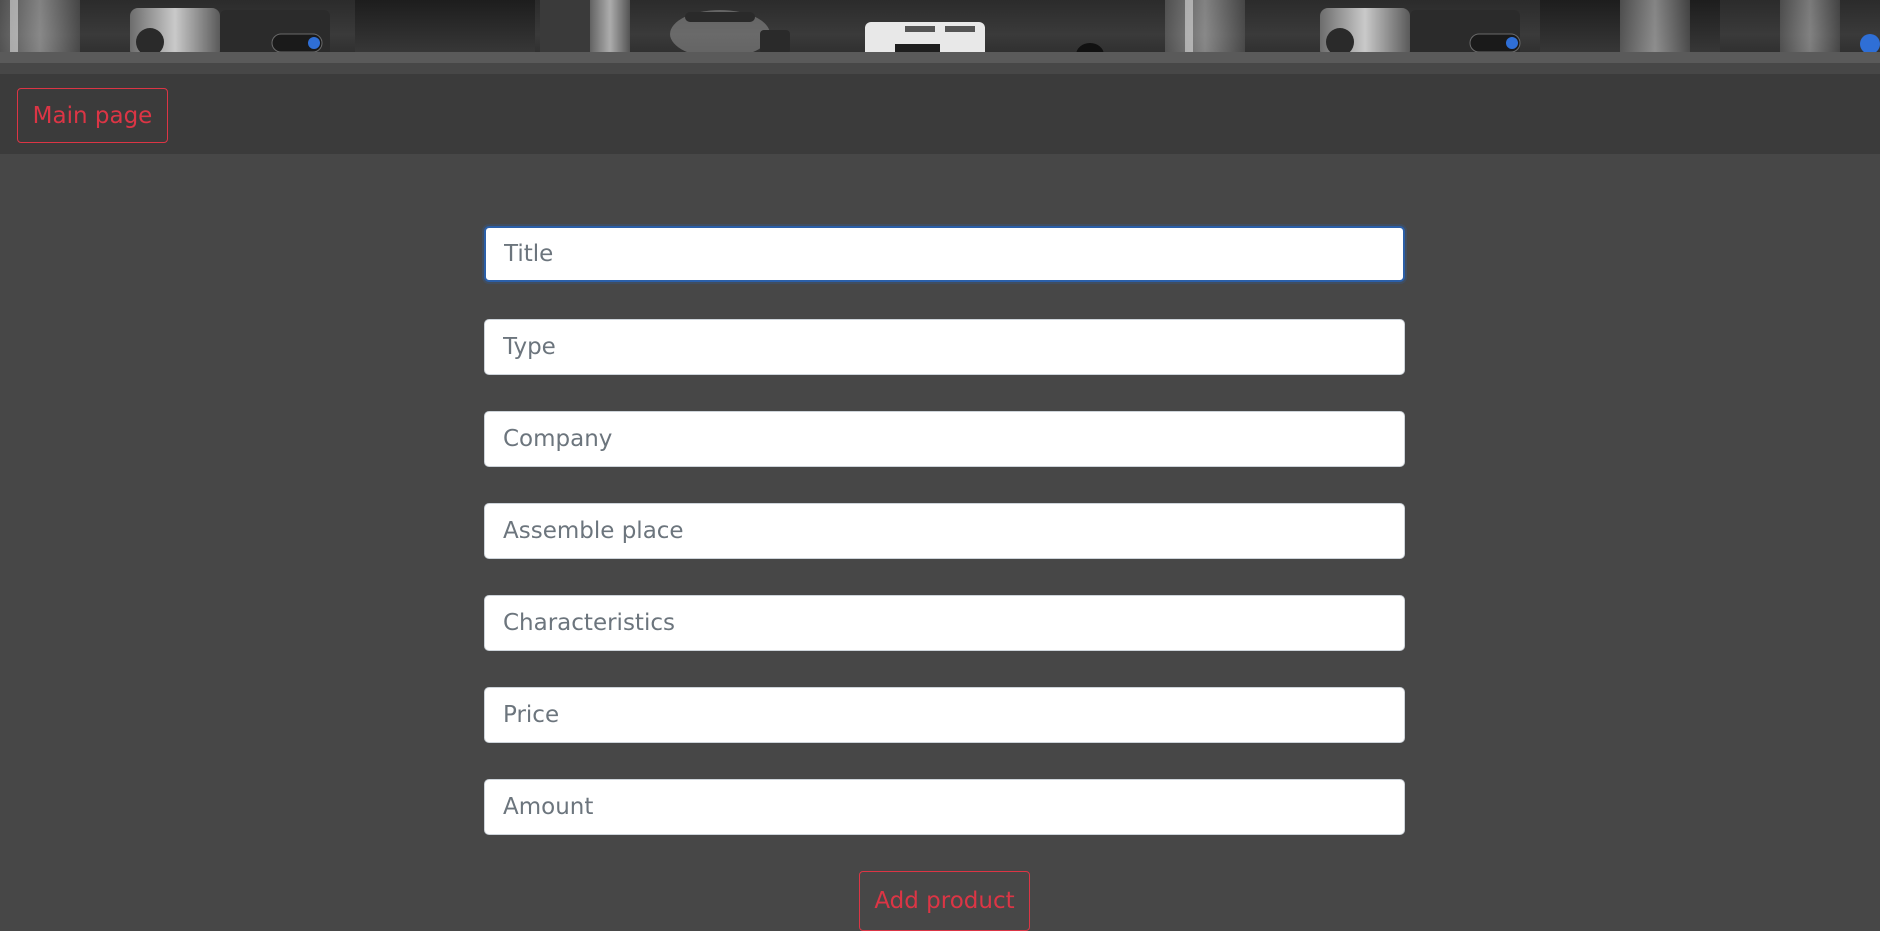 This screenshot has height=931, width=1880. I want to click on company-input, so click(944, 439).